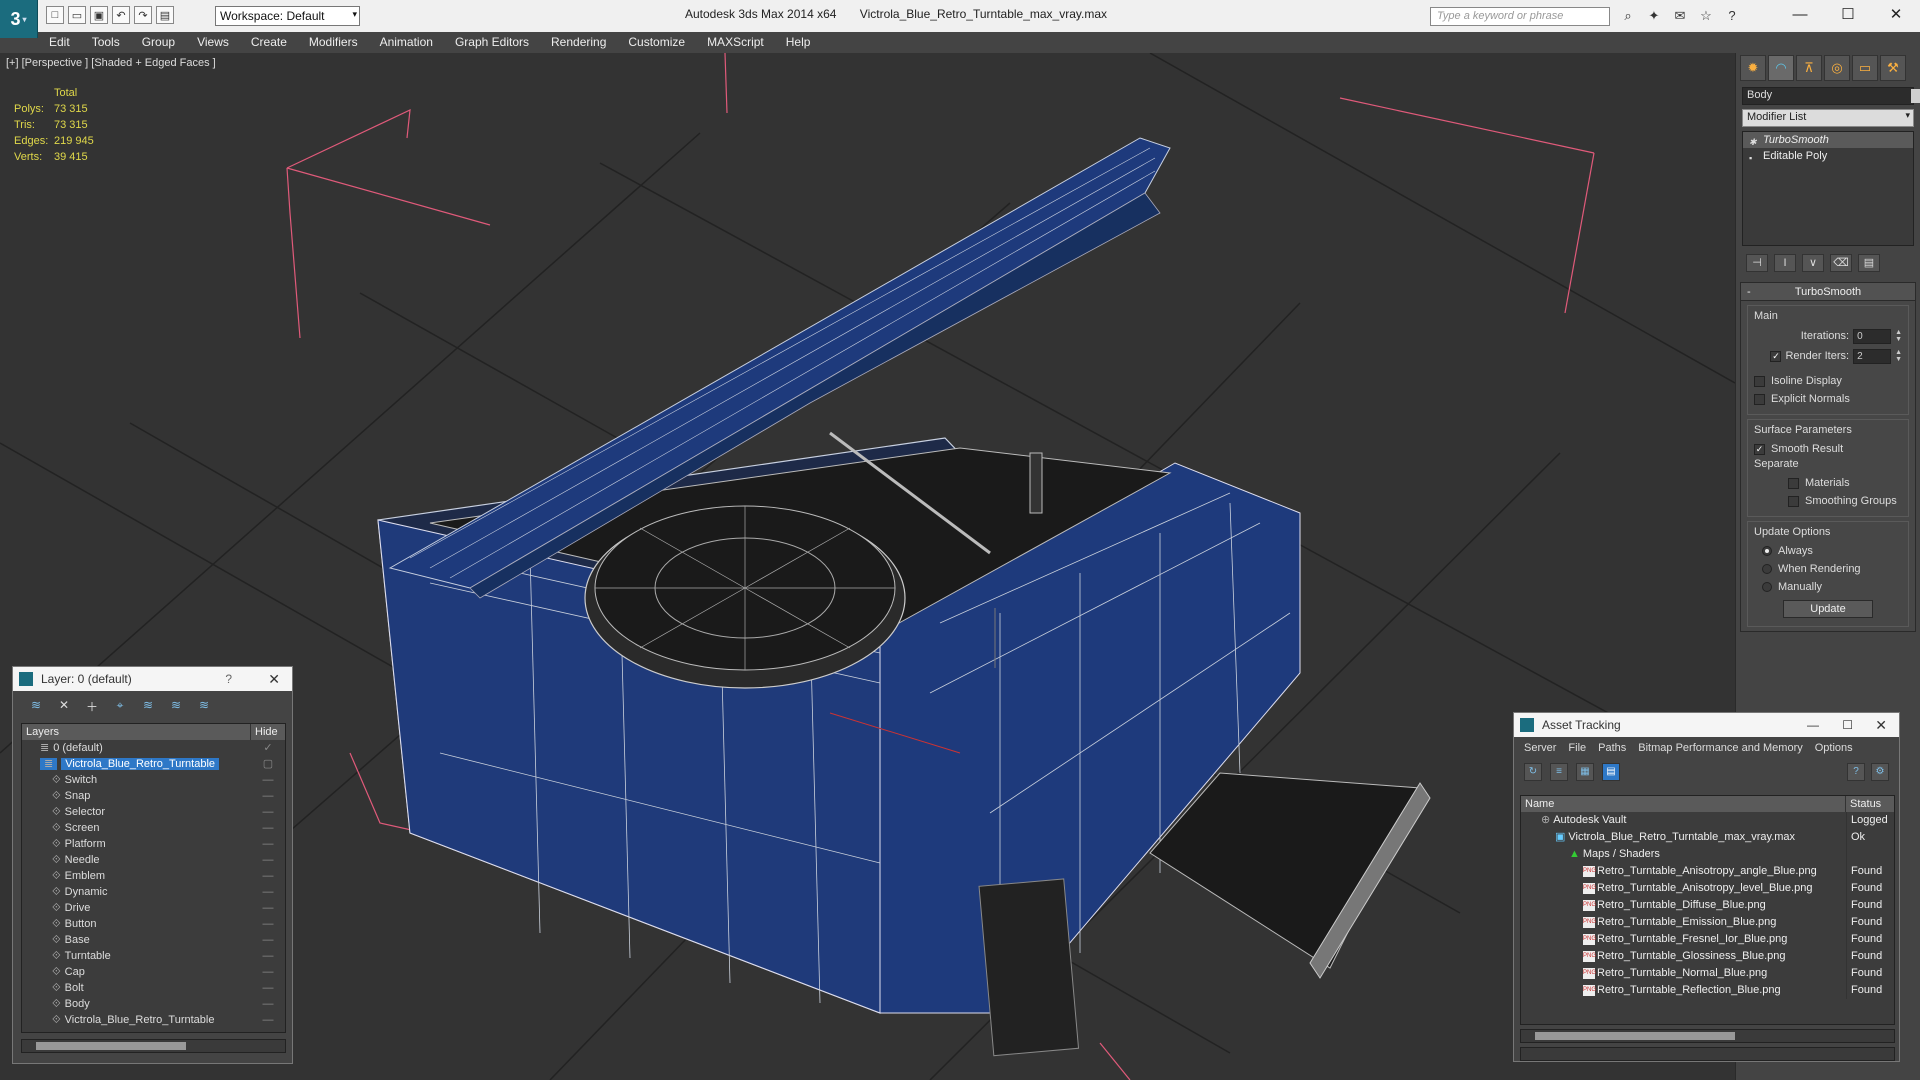 This screenshot has width=1920, height=1080. Describe the element at coordinates (1809, 68) in the screenshot. I see `hierarchy-tab-icon: ⊼` at that location.